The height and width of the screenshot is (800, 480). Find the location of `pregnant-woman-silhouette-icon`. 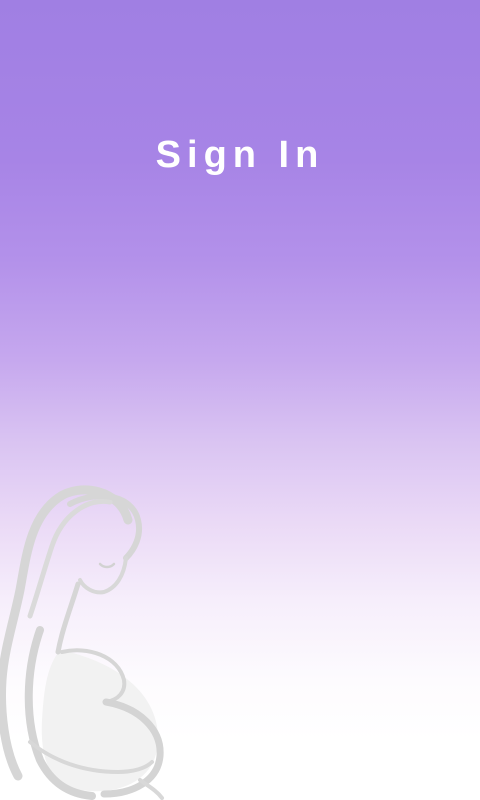

pregnant-woman-silhouette-icon is located at coordinates (82, 642).